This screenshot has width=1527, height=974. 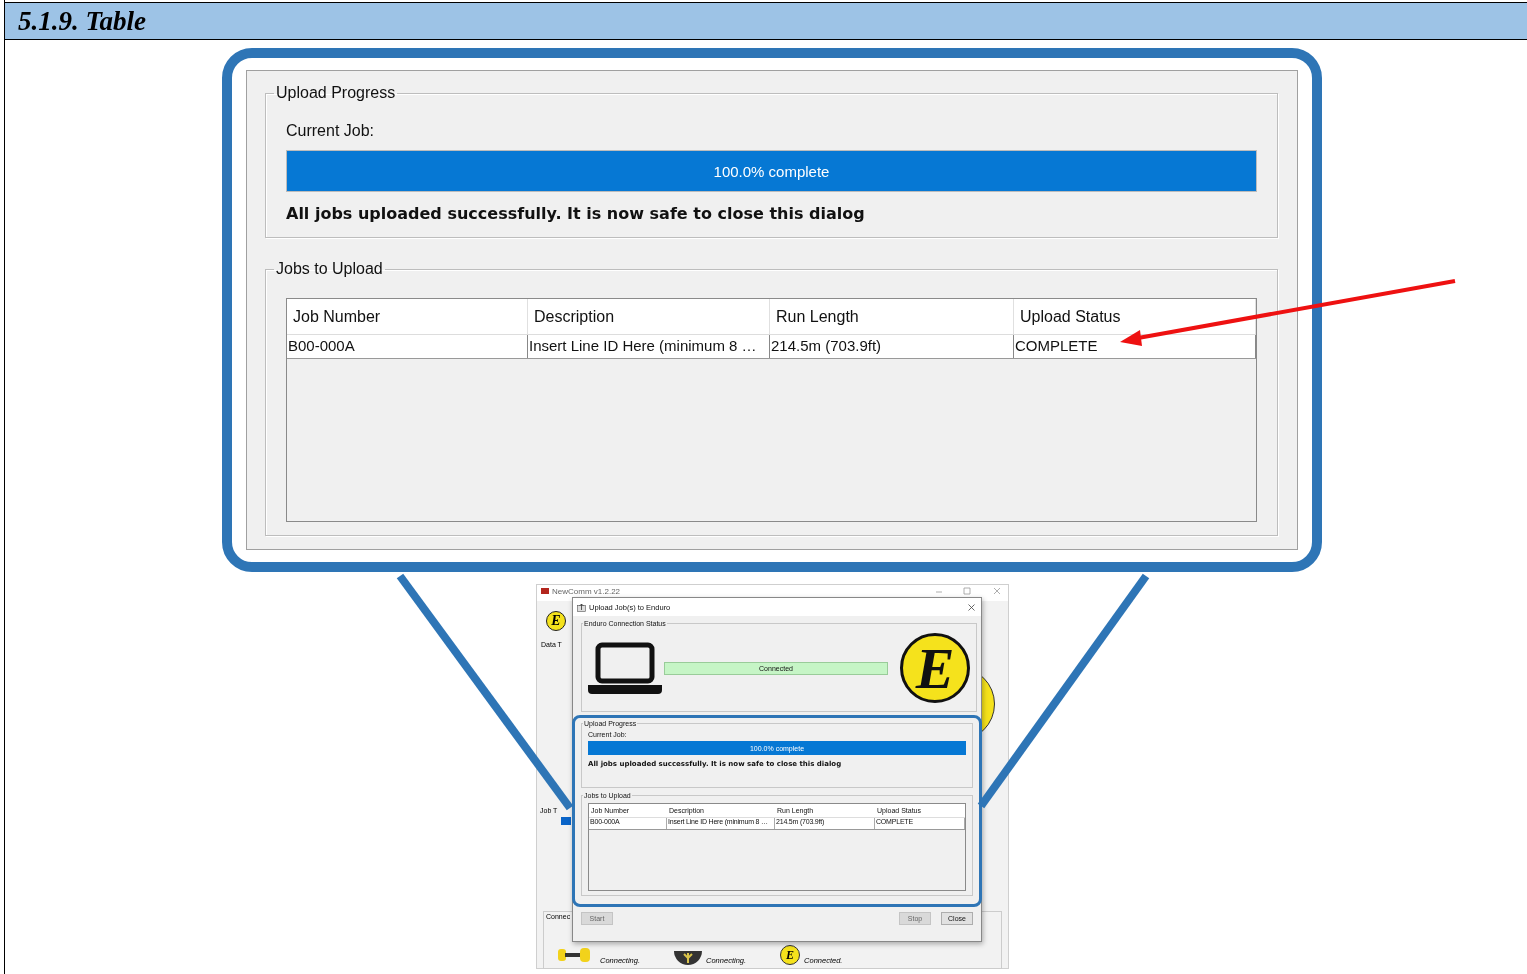 What do you see at coordinates (566, 821) in the screenshot?
I see `selected-row` at bounding box center [566, 821].